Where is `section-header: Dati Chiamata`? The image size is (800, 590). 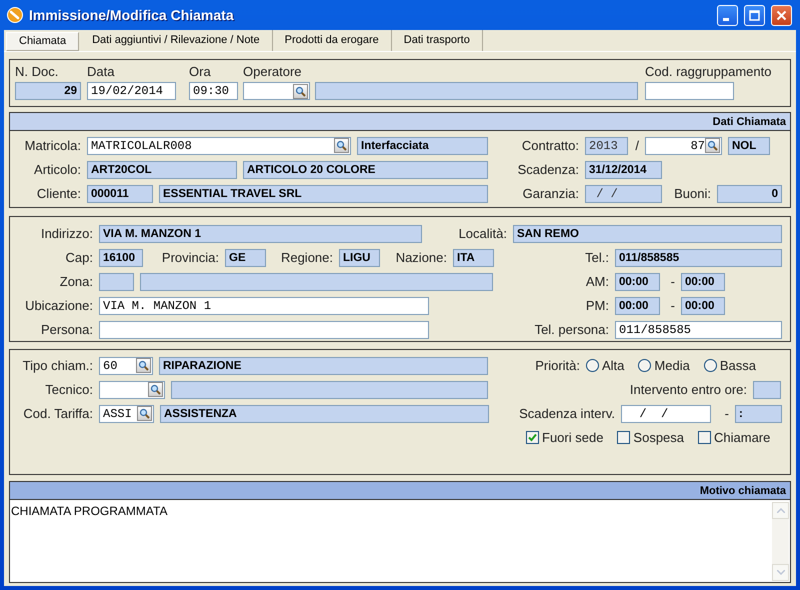 section-header: Dati Chiamata is located at coordinates (400, 122).